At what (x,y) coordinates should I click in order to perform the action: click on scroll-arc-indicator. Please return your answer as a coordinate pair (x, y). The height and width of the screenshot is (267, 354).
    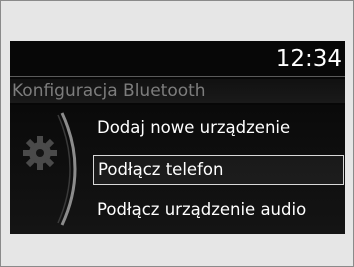
    Looking at the image, I should click on (67, 169).